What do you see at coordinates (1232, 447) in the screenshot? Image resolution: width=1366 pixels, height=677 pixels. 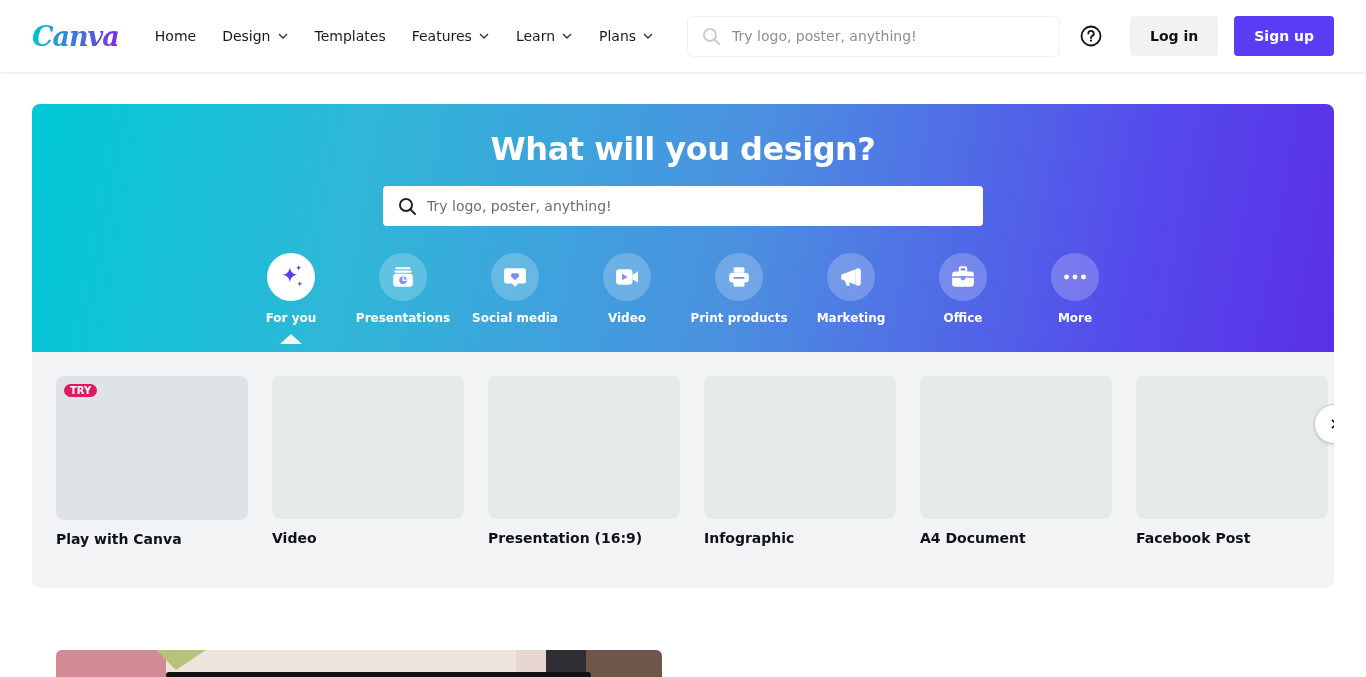 I see `design-thumbnail` at bounding box center [1232, 447].